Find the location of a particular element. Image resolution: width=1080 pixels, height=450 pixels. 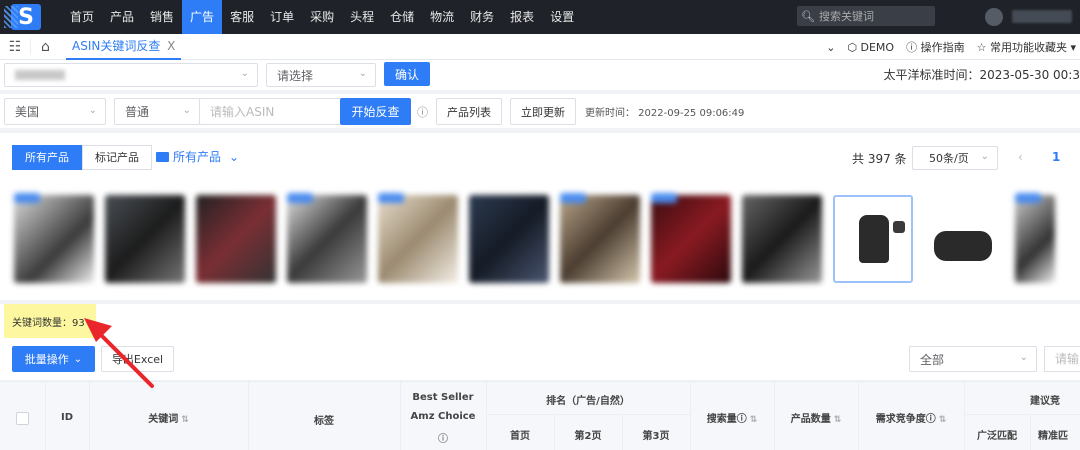

store-select: ⌄ is located at coordinates (131, 75).